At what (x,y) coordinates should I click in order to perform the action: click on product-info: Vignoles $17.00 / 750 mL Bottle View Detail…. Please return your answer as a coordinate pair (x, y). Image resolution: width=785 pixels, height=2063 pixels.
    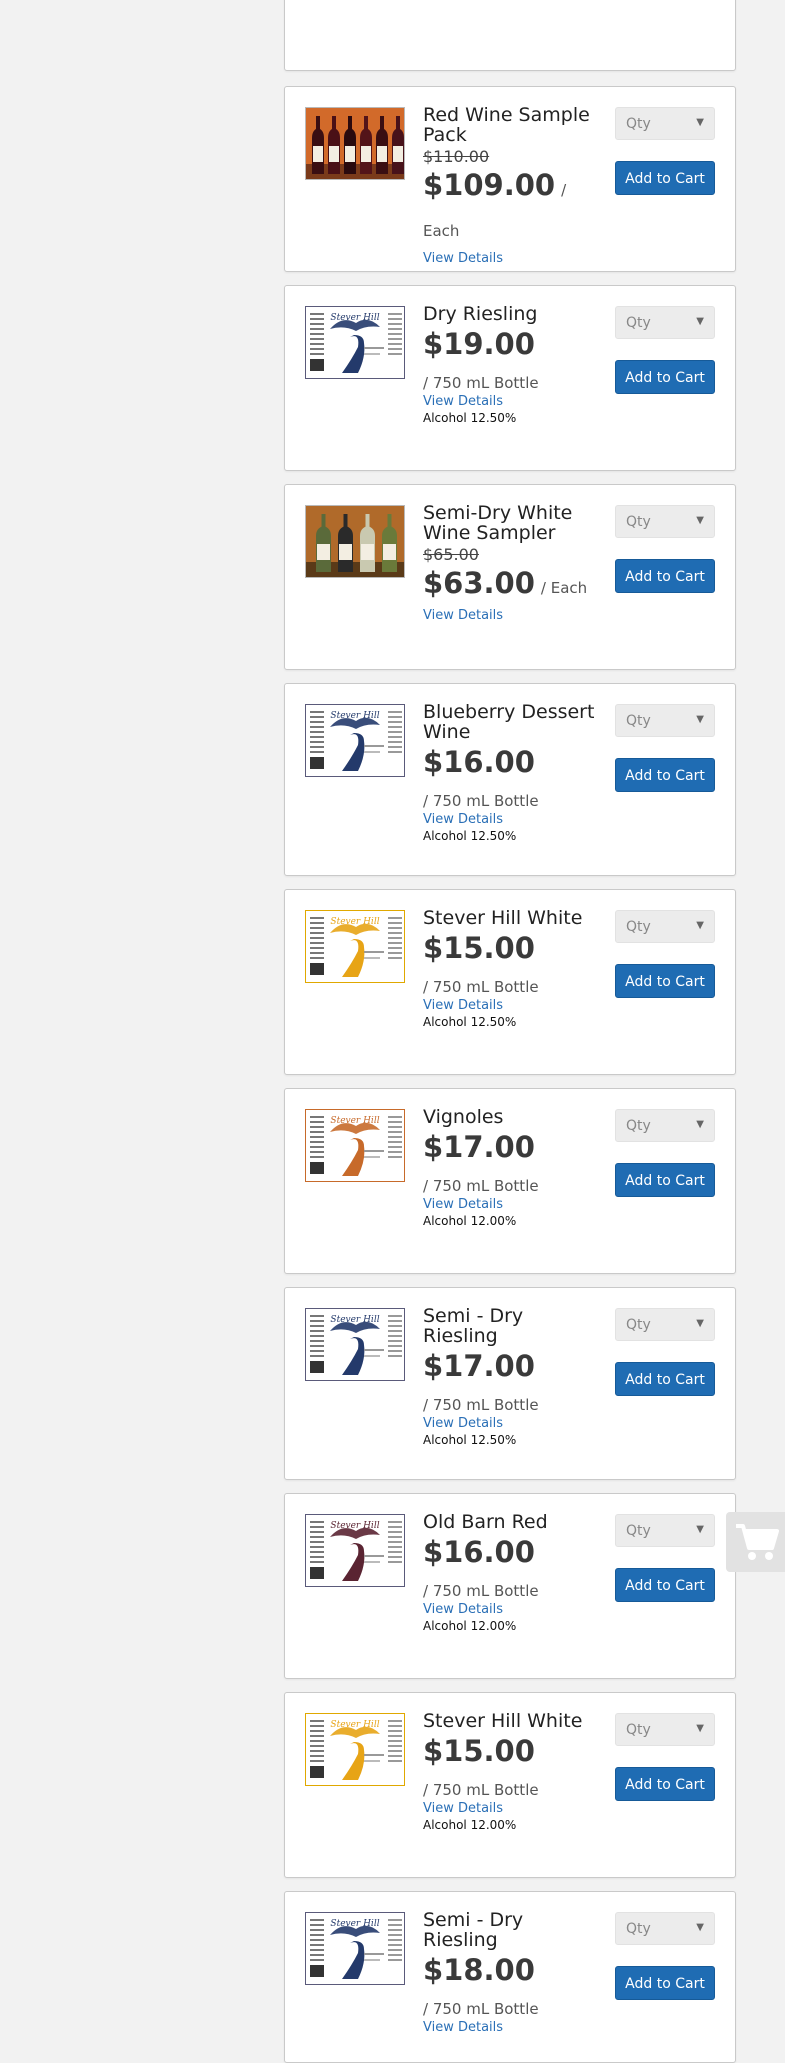
    Looking at the image, I should click on (509, 1168).